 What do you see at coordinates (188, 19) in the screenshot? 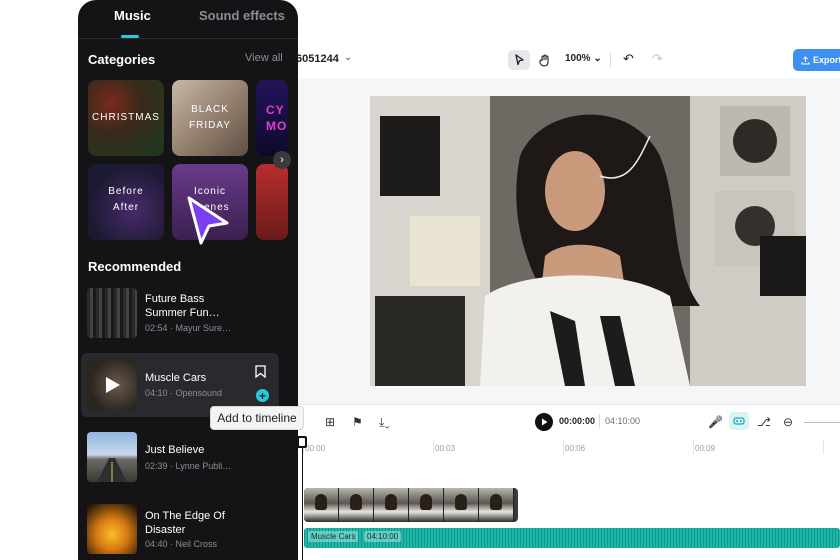
I see `panel-tabs: Music Sound effects` at bounding box center [188, 19].